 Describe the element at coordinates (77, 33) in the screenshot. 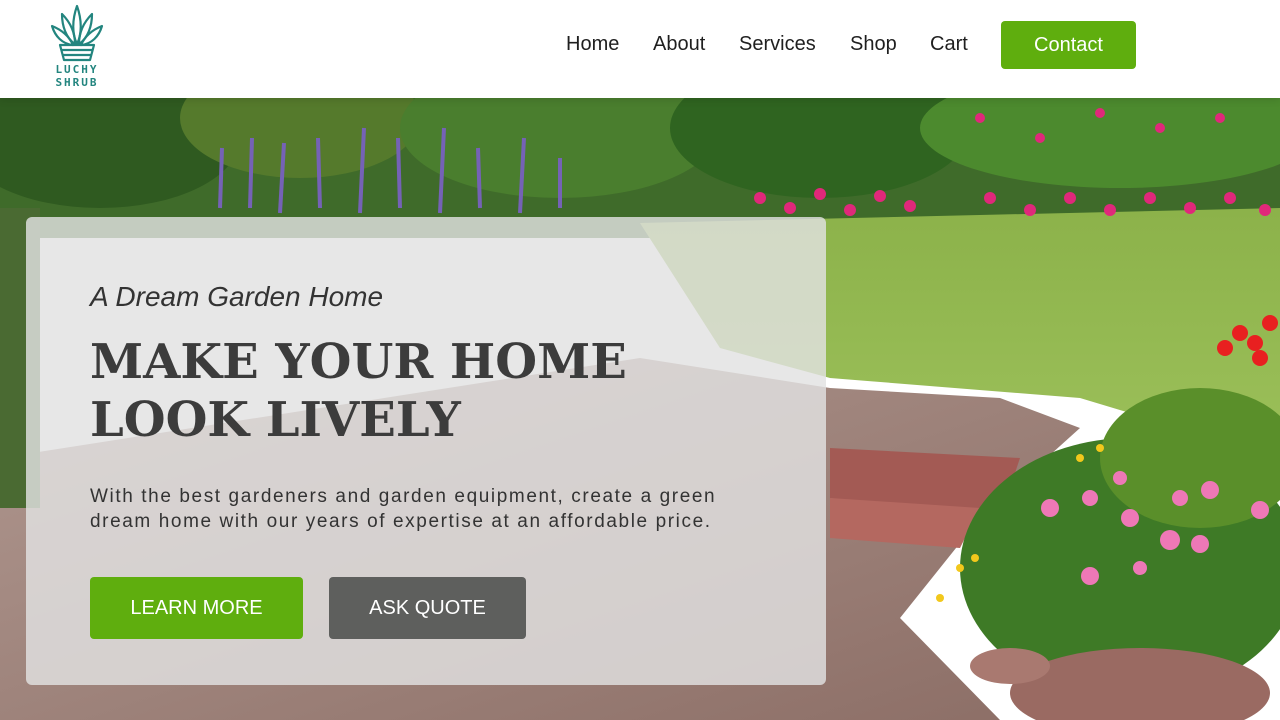

I see `shrub-logo-icon` at that location.